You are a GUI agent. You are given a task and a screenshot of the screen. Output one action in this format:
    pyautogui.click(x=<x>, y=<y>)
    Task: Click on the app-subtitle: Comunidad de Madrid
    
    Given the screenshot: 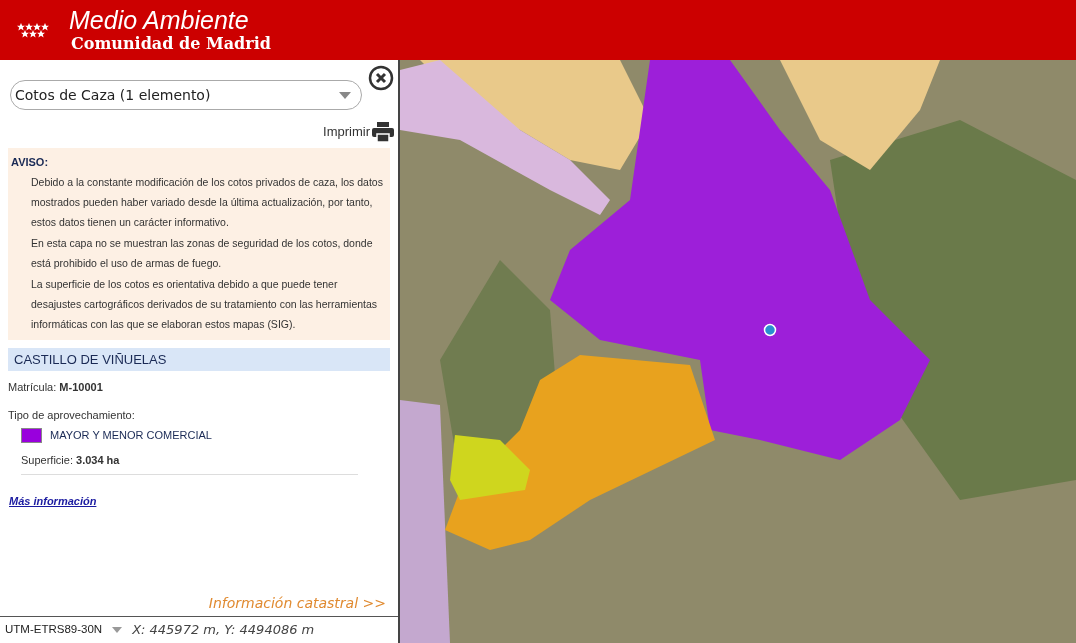 What is the action you would take?
    pyautogui.click(x=171, y=44)
    